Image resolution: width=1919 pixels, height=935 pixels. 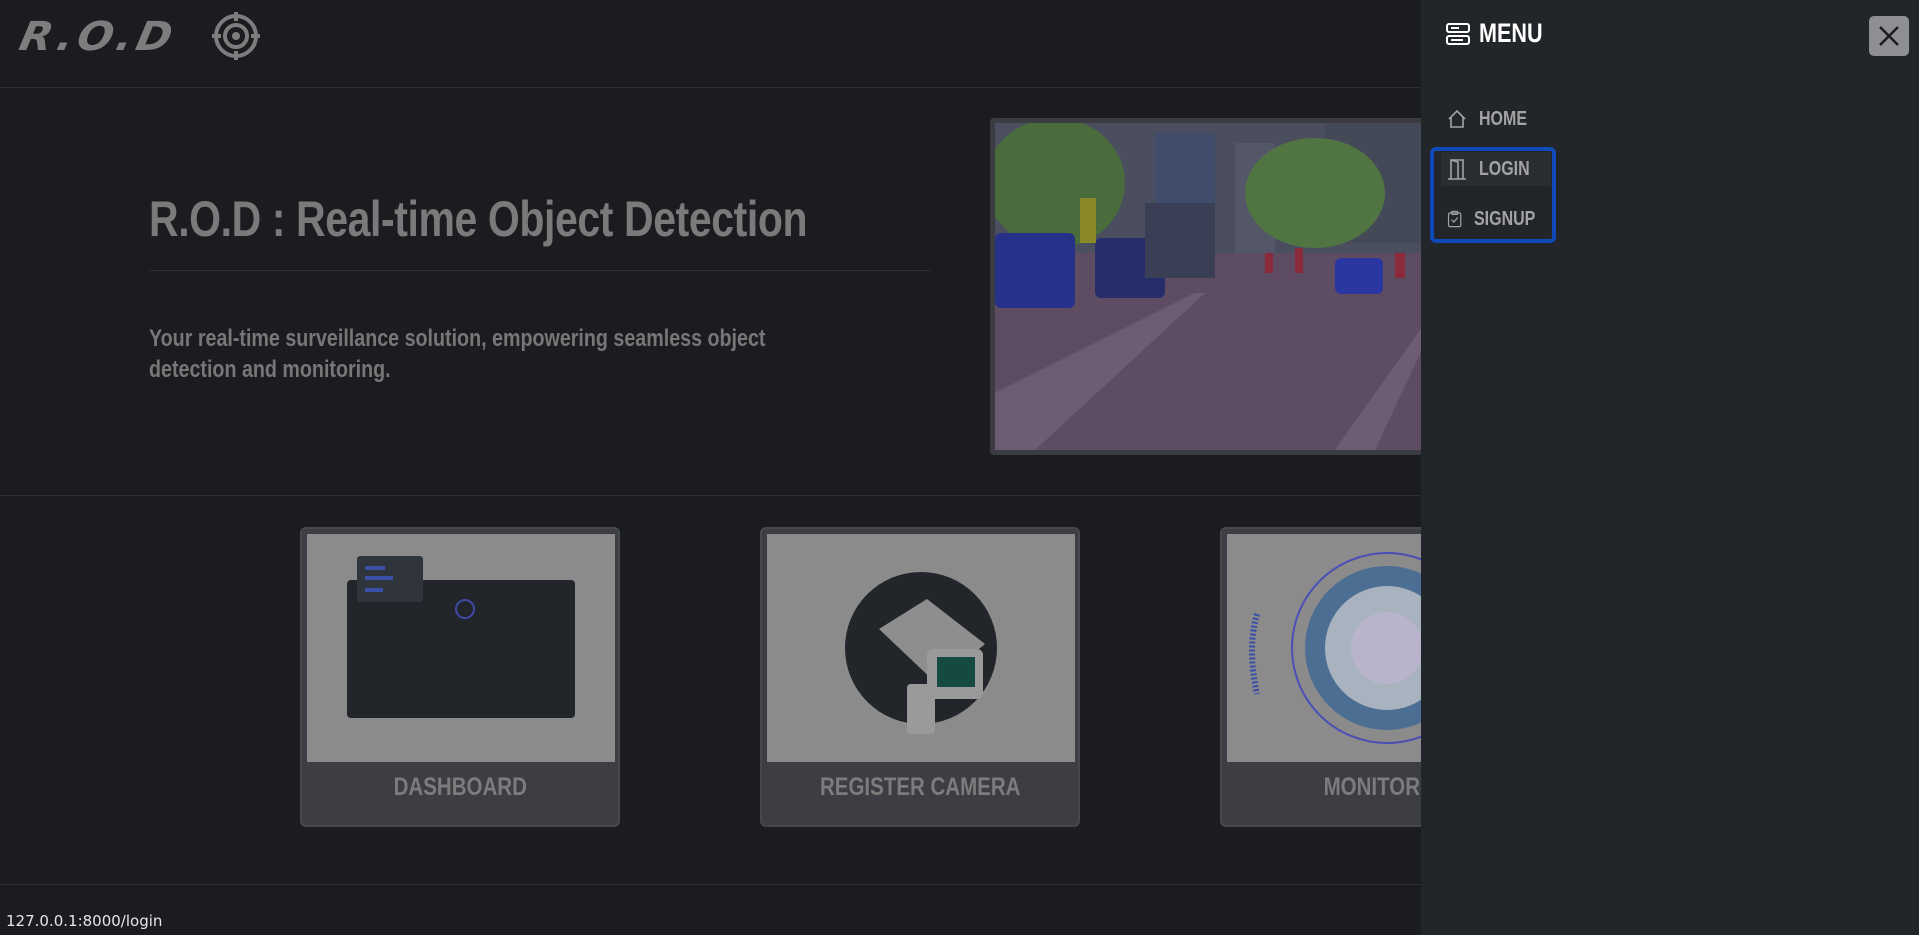 What do you see at coordinates (710, 44) in the screenshot?
I see `top-header: R.O.D` at bounding box center [710, 44].